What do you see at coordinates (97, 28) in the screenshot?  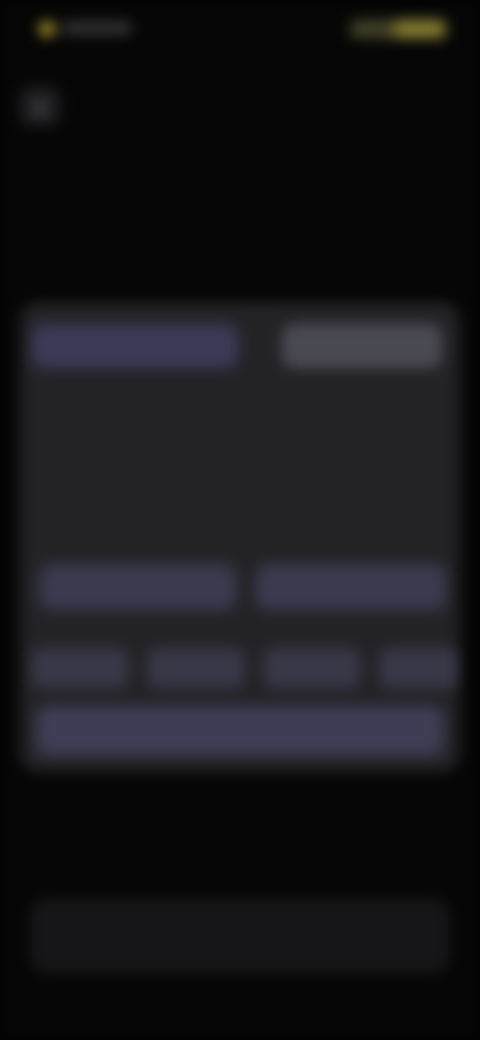 I see `status-time` at bounding box center [97, 28].